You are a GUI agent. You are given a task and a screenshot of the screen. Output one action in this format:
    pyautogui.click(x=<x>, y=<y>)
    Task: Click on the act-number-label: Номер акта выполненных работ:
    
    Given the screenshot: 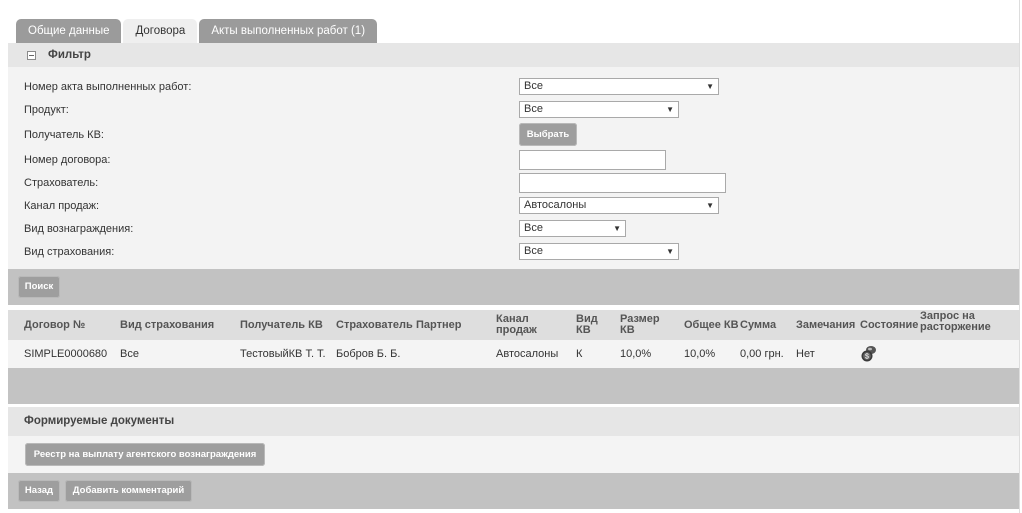 What is the action you would take?
    pyautogui.click(x=108, y=87)
    